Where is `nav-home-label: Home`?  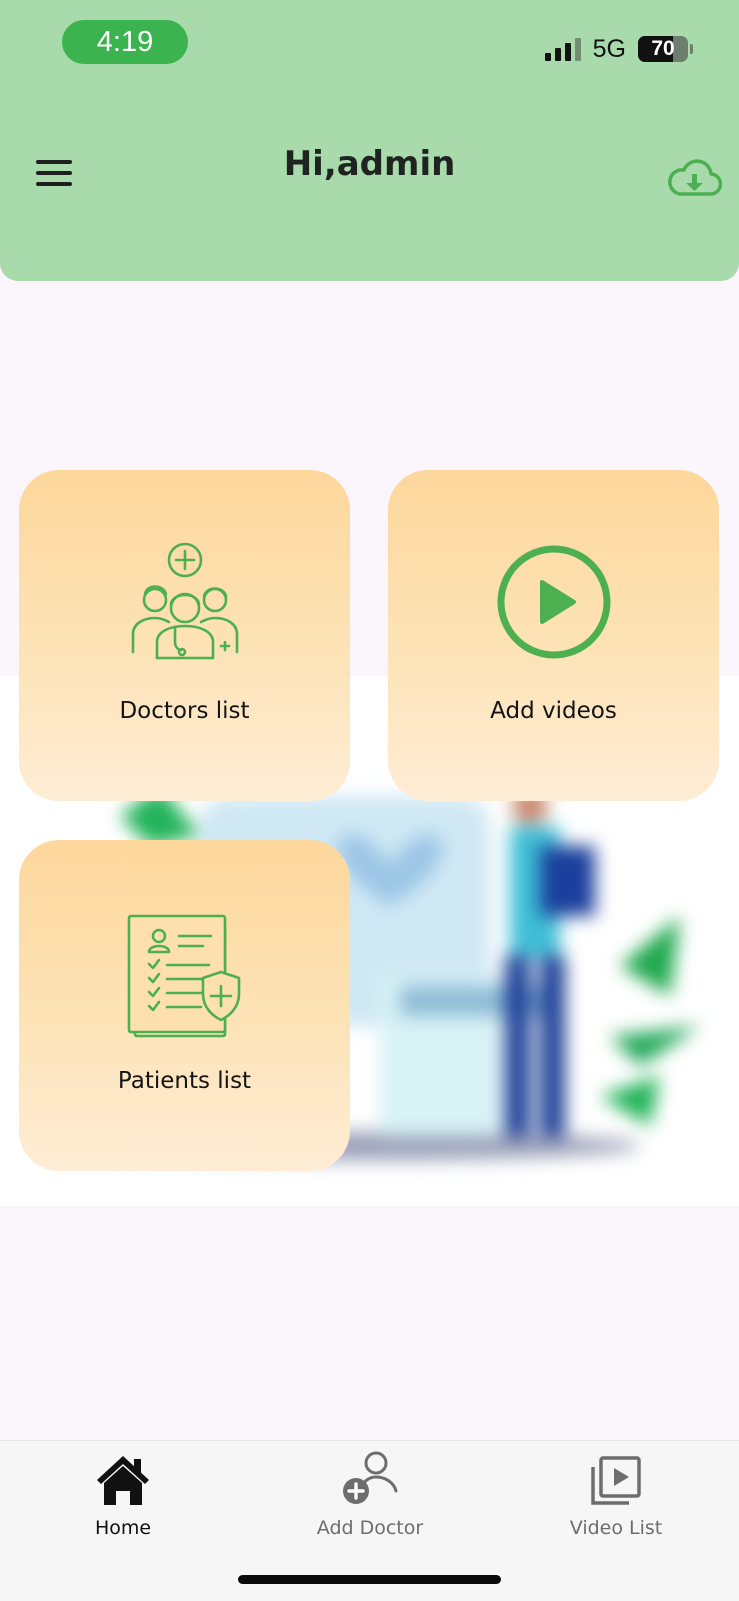 nav-home-label: Home is located at coordinates (123, 1528).